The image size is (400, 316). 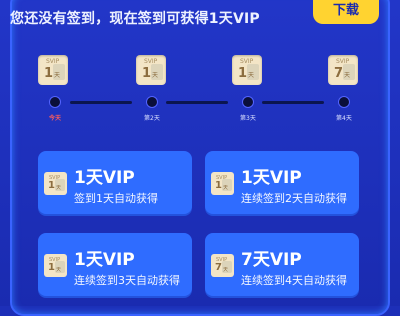 I want to click on reward-card: SVIP 7 天 7天VIP 连续签到4天自动获得, so click(x=282, y=264).